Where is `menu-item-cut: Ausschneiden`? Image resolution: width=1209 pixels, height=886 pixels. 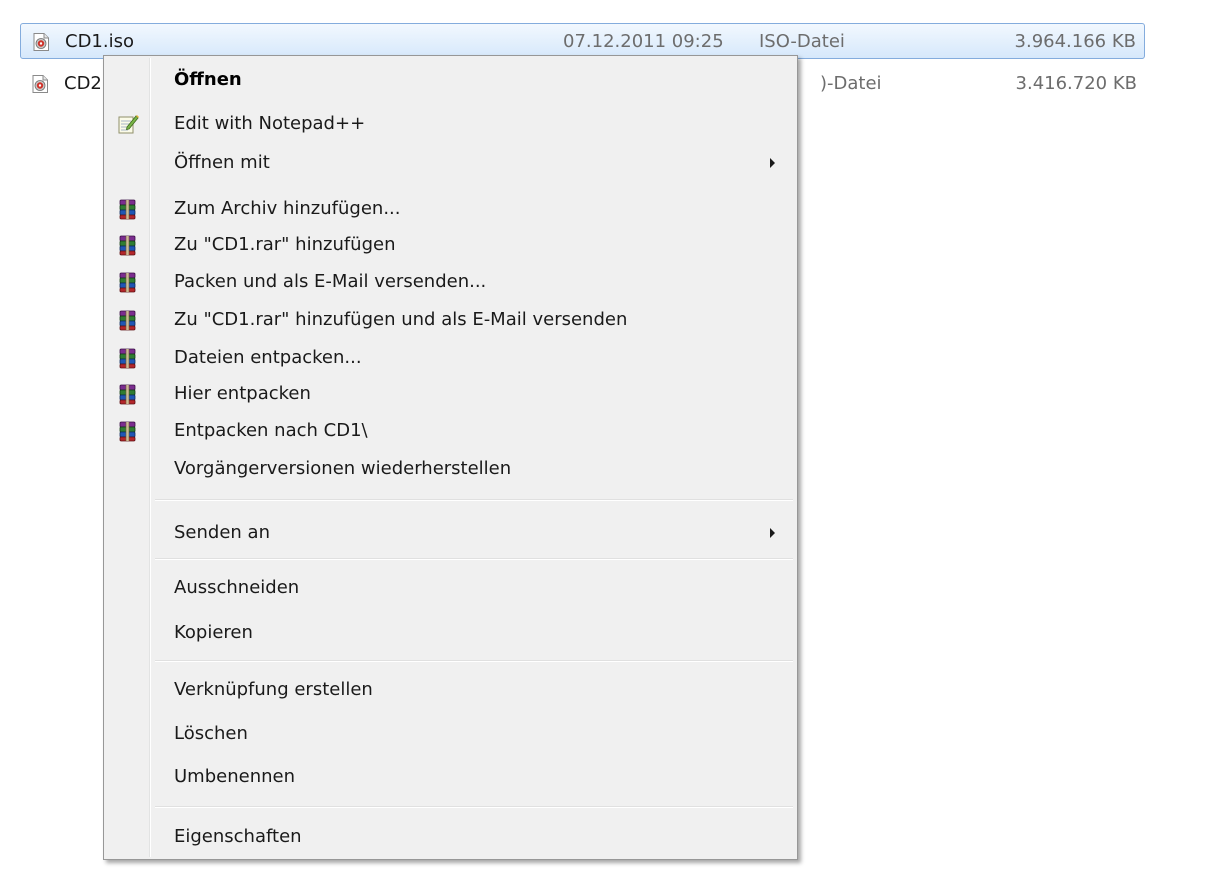 menu-item-cut: Ausschneiden is located at coordinates (450, 587).